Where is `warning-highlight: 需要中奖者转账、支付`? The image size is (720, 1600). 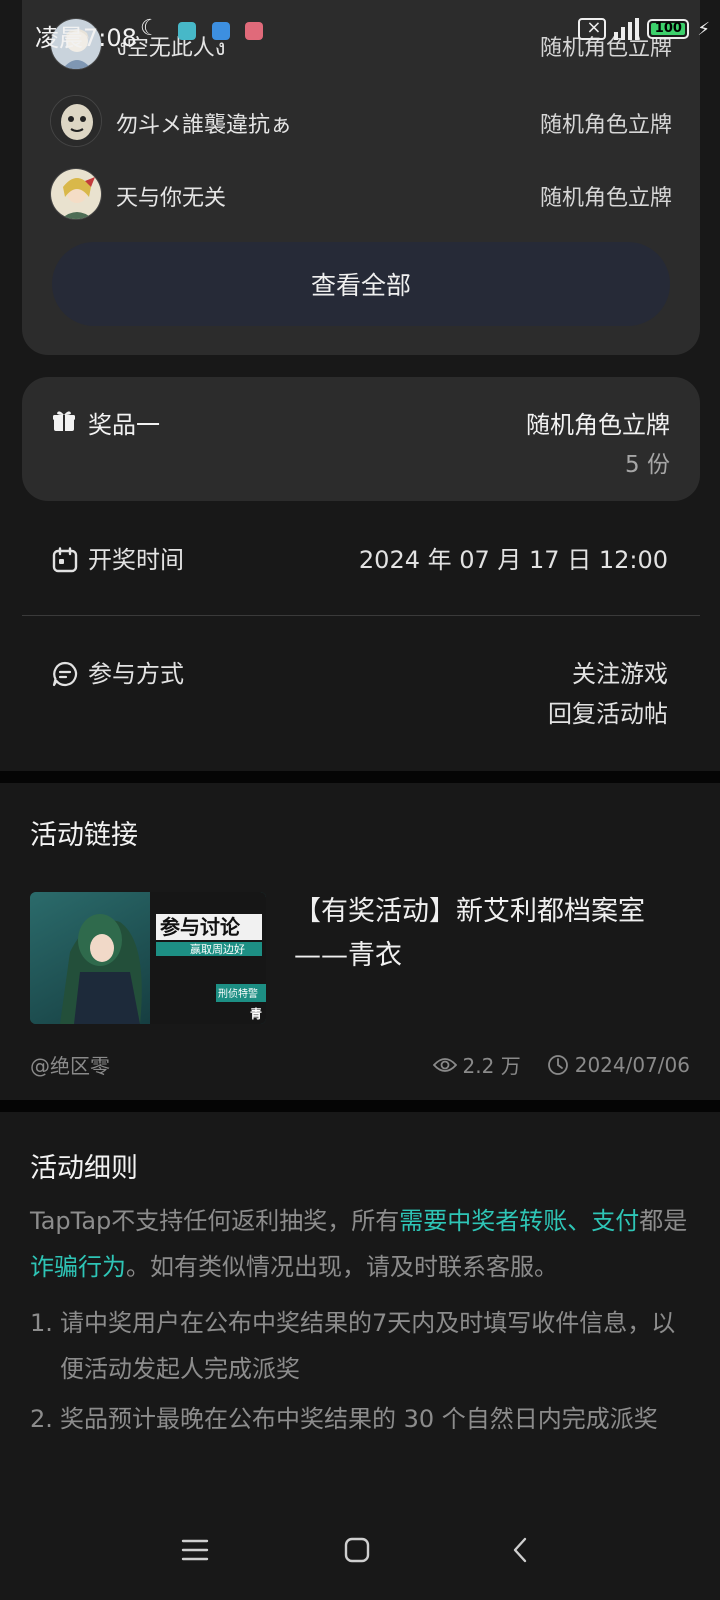
warning-highlight: 需要中奖者转账、支付 is located at coordinates (519, 1221).